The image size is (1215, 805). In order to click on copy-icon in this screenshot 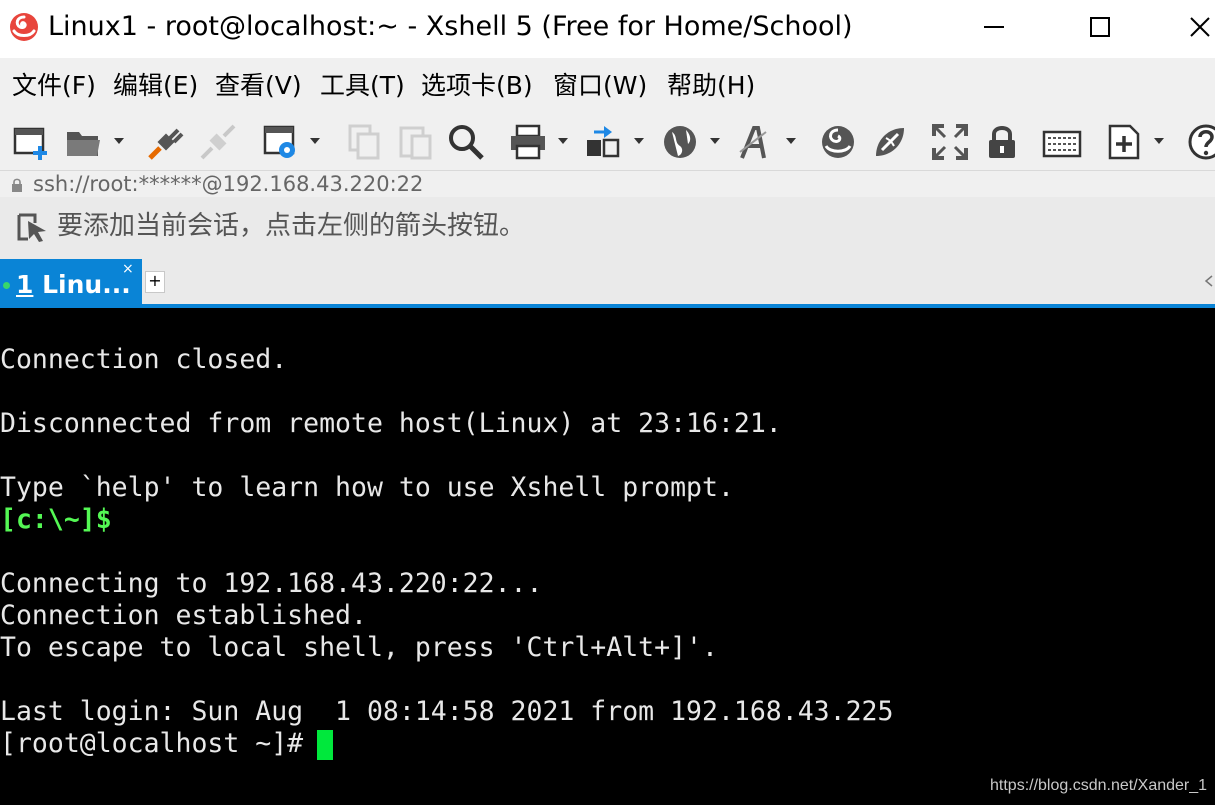, I will do `click(364, 142)`.